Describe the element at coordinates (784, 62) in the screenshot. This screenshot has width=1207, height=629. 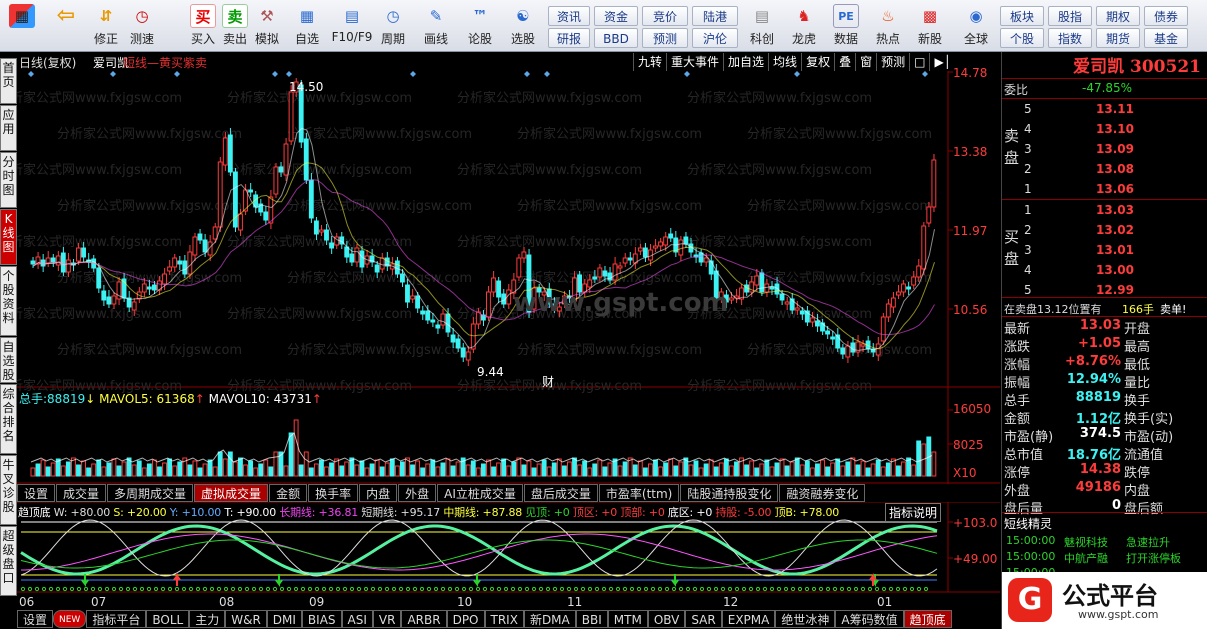
I see `button-ma: 均线` at that location.